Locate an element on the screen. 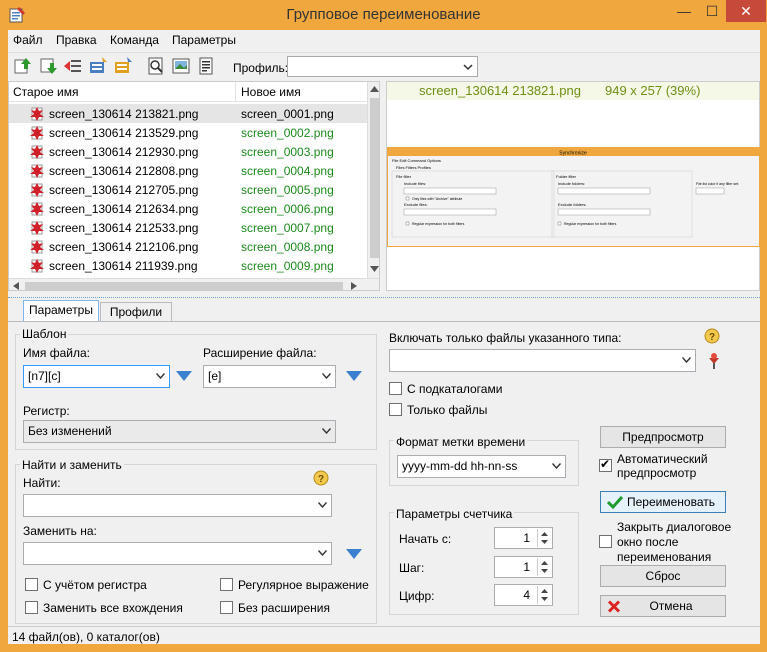  table-row: screen_130614 212930.png screen_0003.png is located at coordinates (188, 151).